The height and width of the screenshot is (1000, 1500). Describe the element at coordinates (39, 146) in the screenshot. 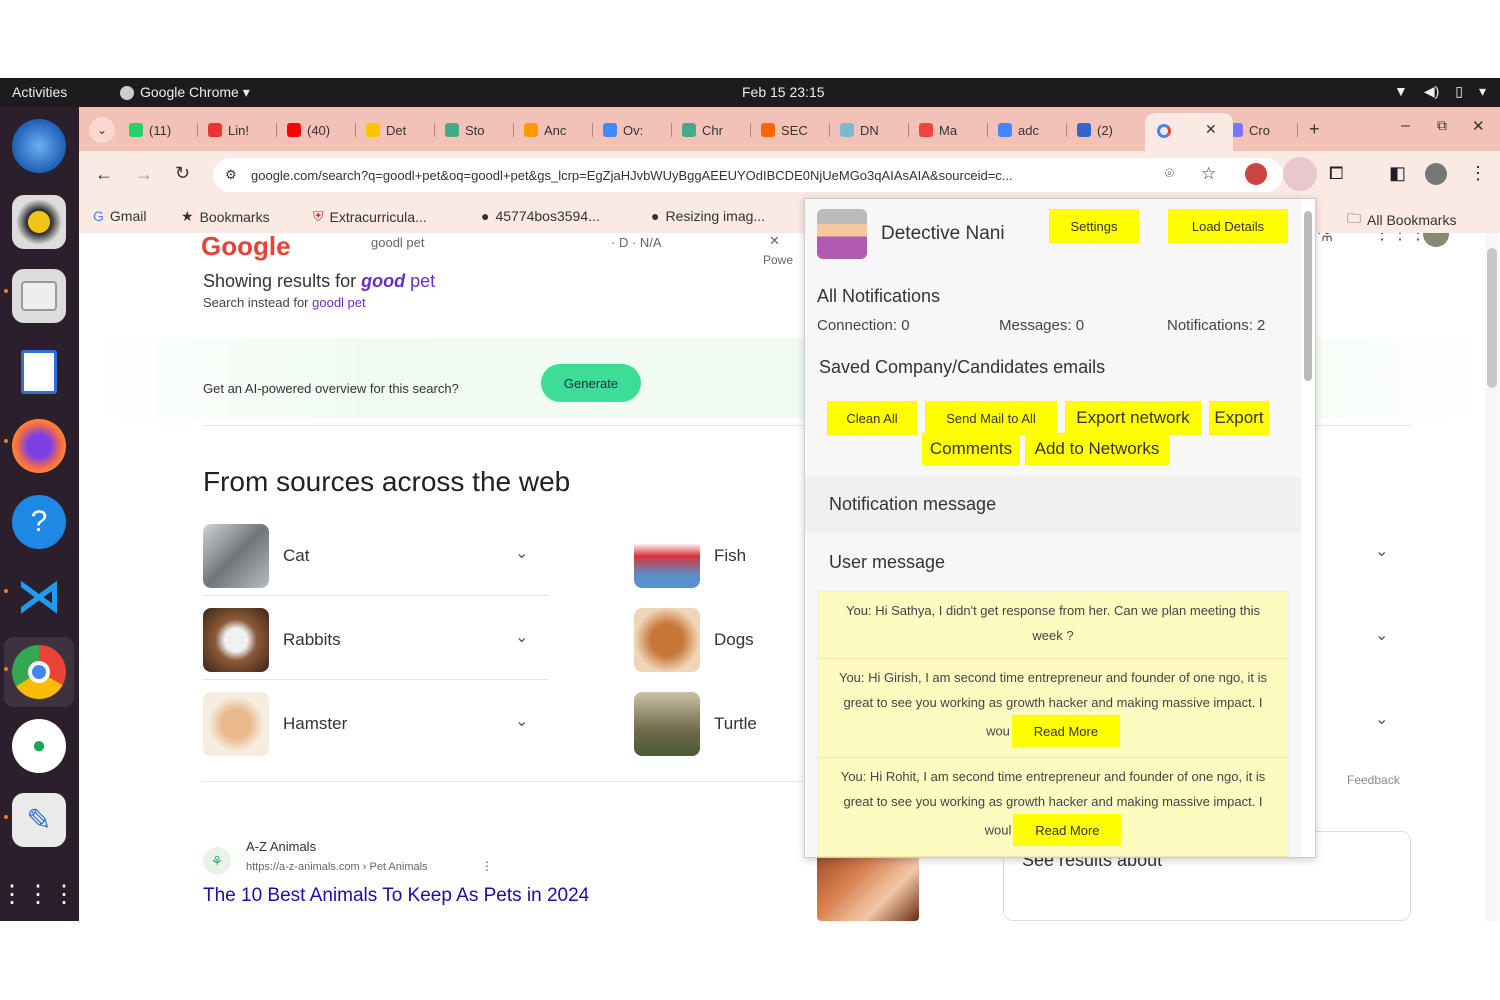

I see `thunderbird-icon` at that location.